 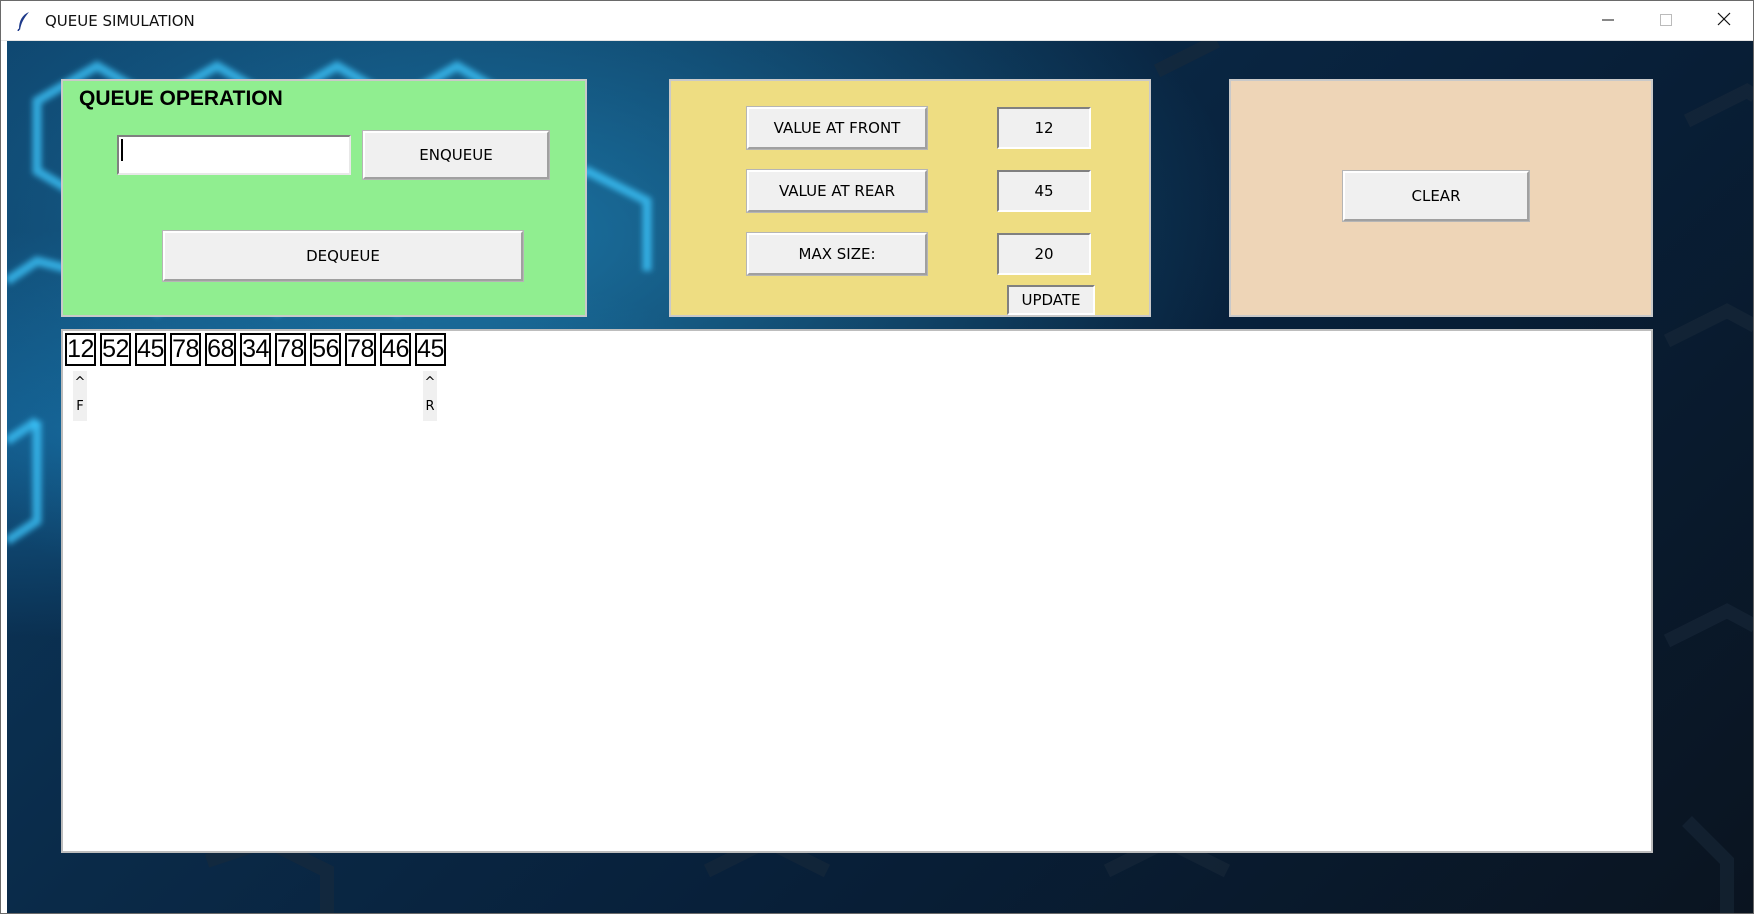 I want to click on front-marker: F, so click(x=80, y=408).